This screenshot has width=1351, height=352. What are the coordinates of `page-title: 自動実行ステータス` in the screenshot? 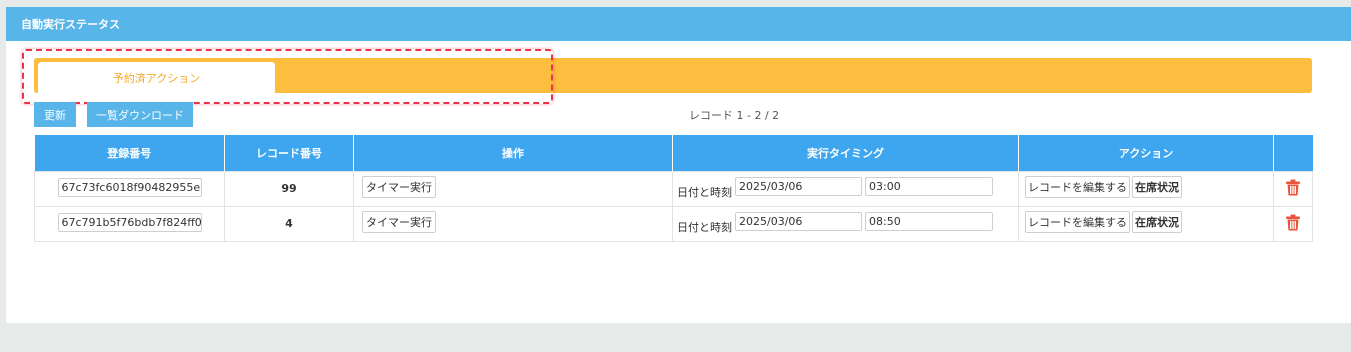 It's located at (70, 24).